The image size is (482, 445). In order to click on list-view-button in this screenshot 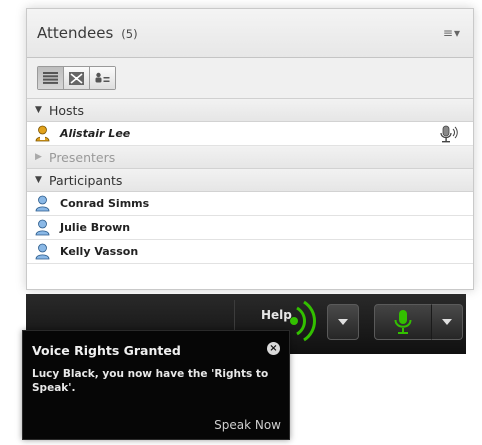, I will do `click(51, 78)`.